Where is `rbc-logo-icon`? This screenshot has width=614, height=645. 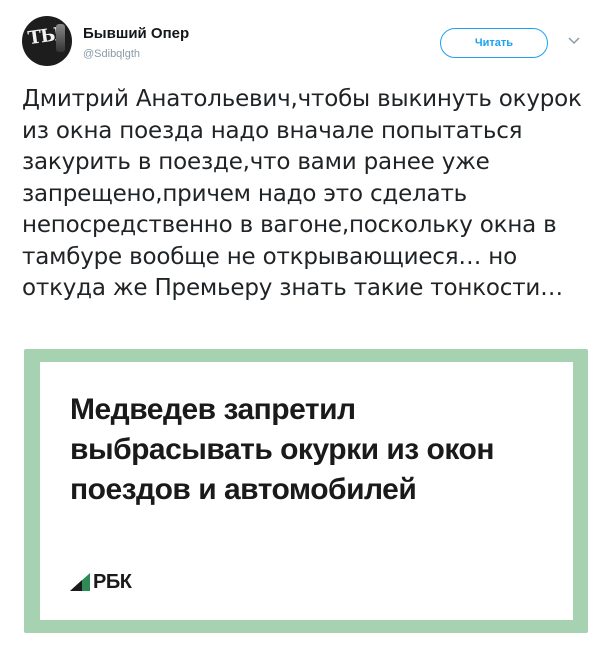
rbc-logo-icon is located at coordinates (80, 582).